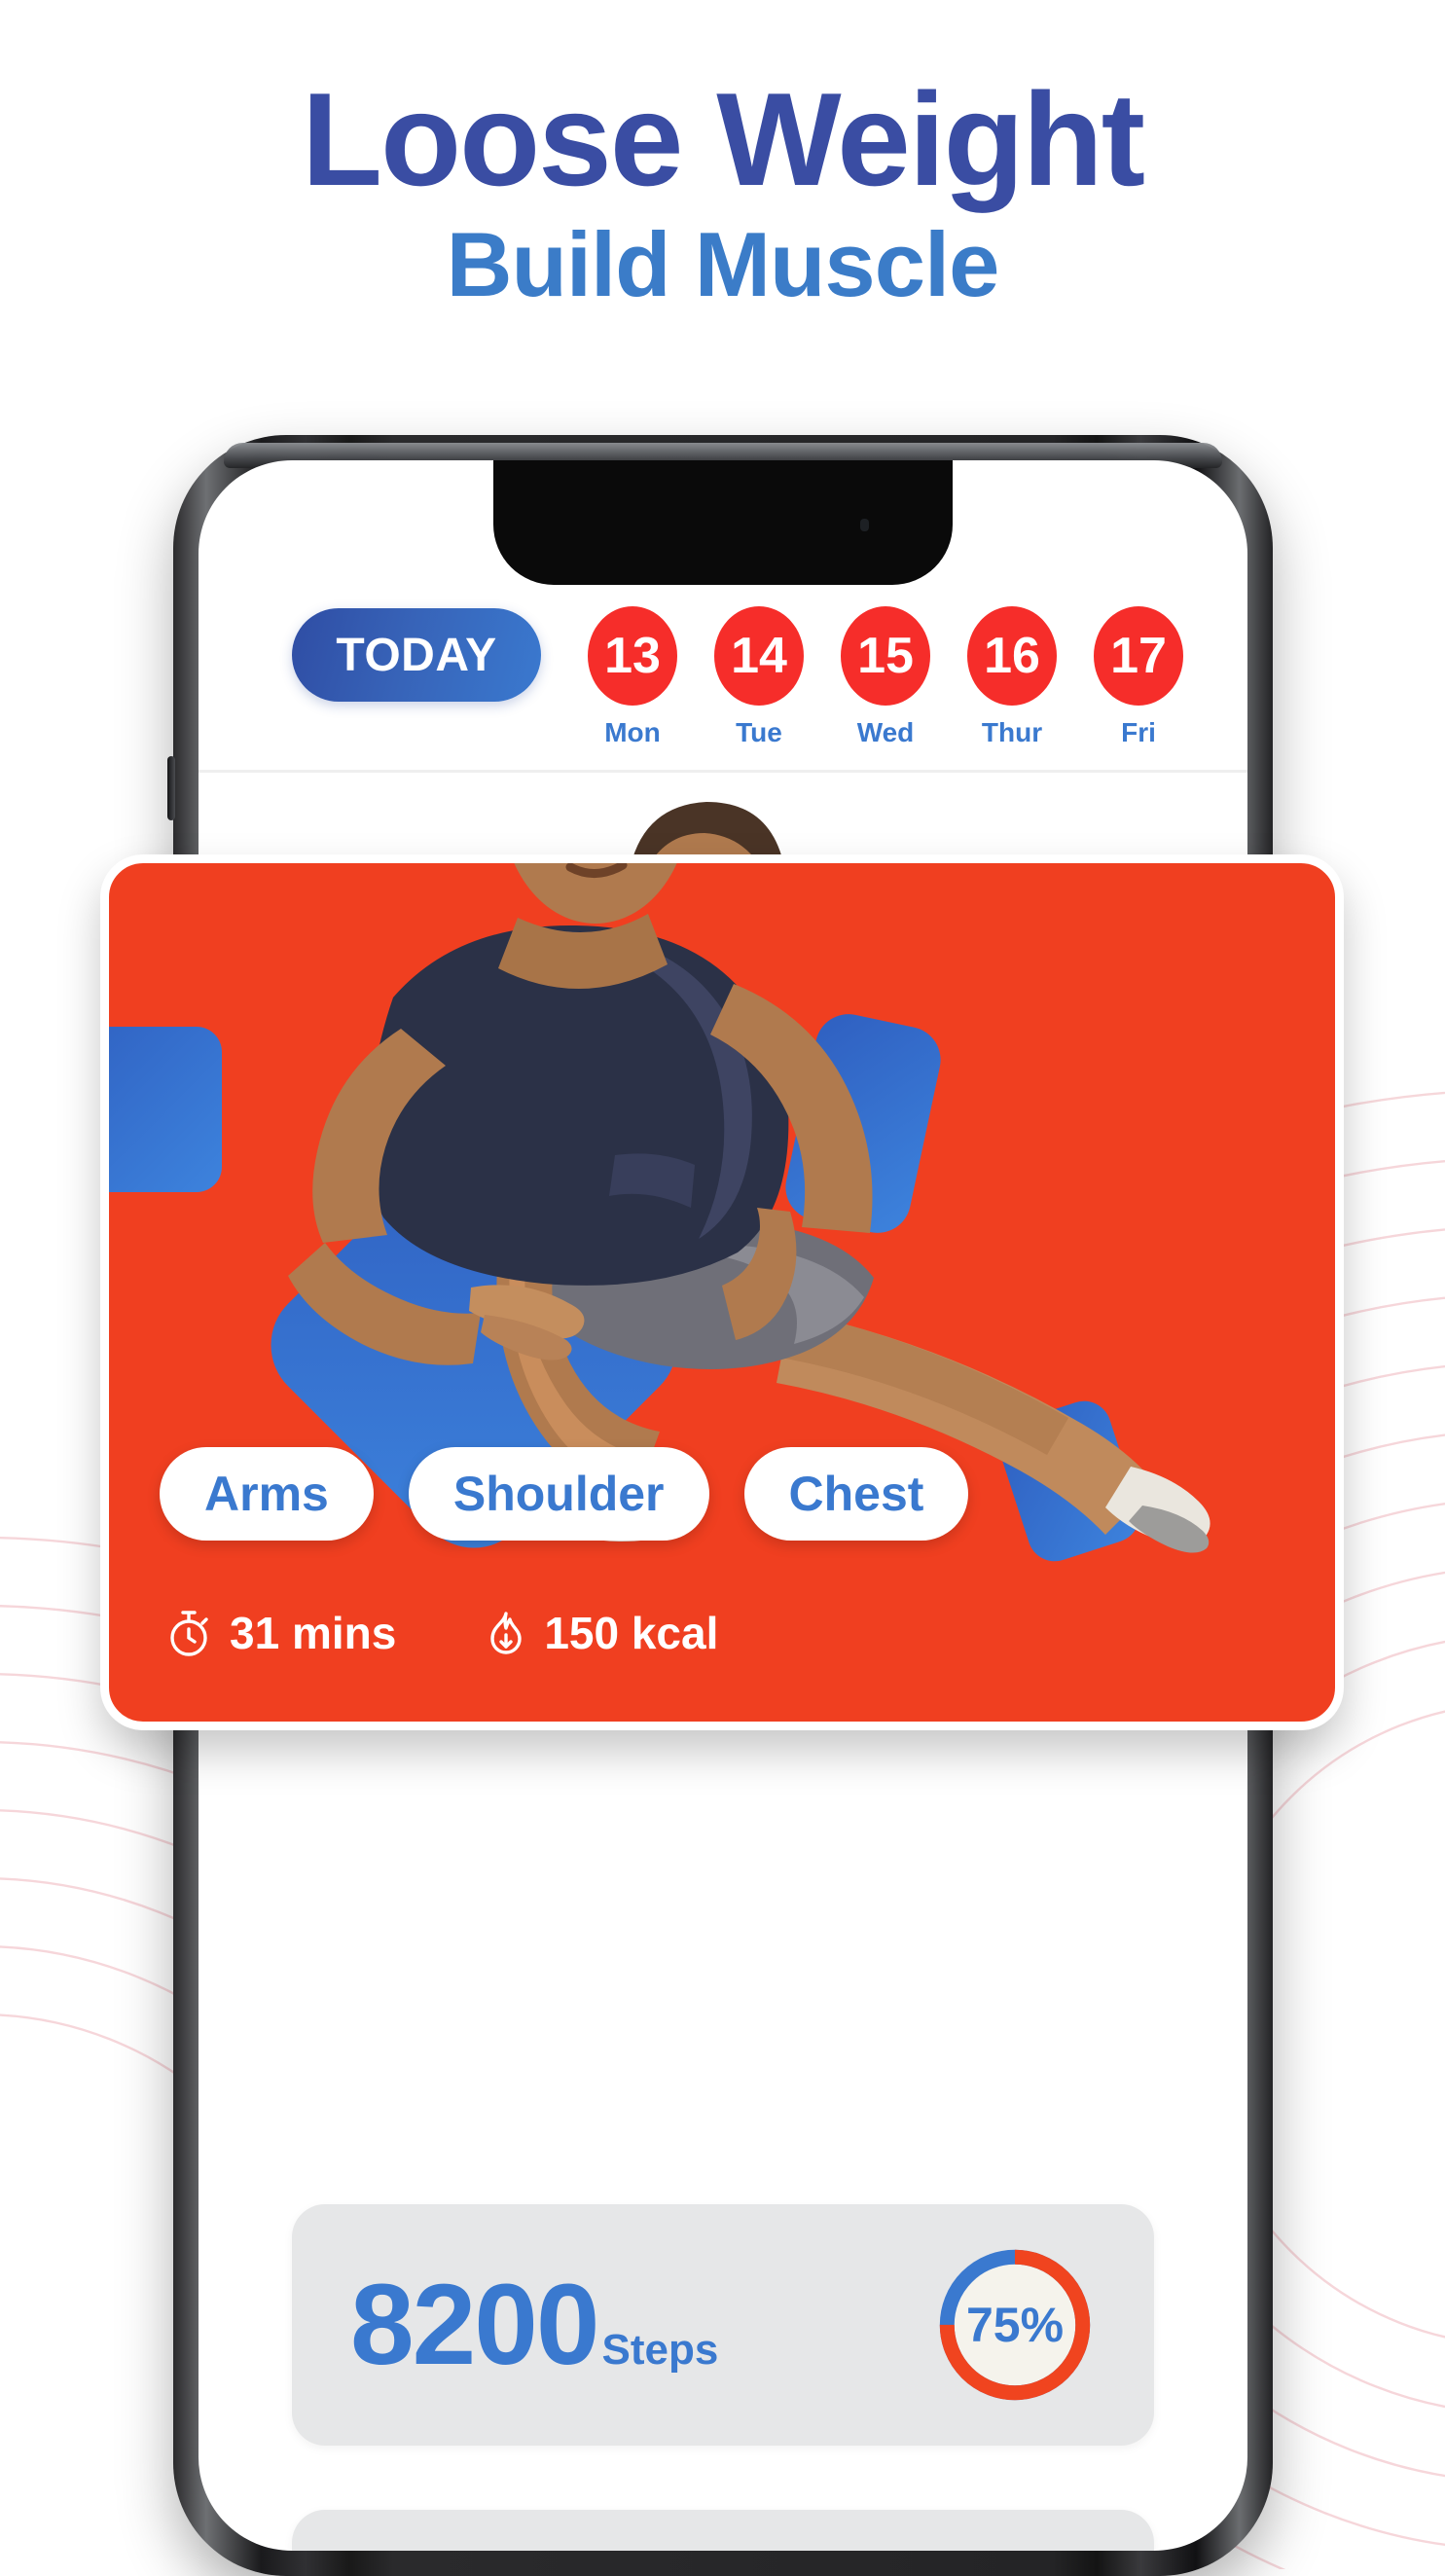 The height and width of the screenshot is (2576, 1445). What do you see at coordinates (723, 263) in the screenshot?
I see `headline-line-2: Build Muscle` at bounding box center [723, 263].